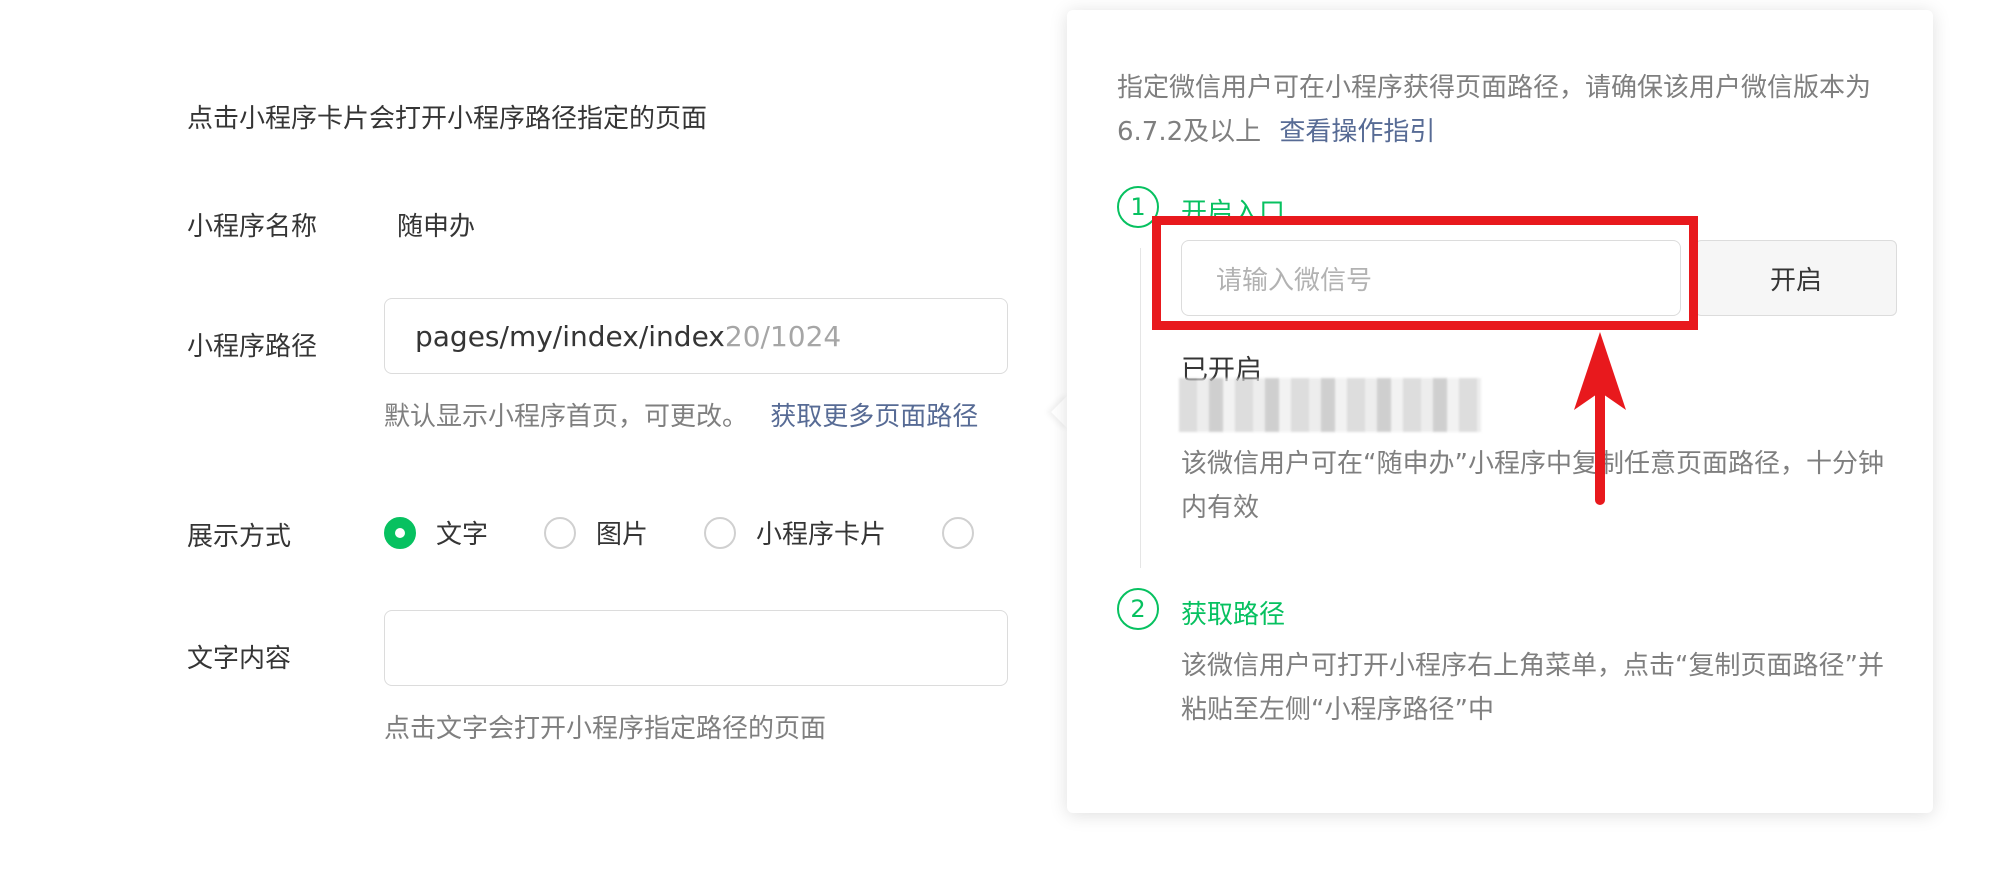 Image resolution: width=2000 pixels, height=896 pixels. Describe the element at coordinates (605, 729) in the screenshot. I see `text-content-tip: 点击文字会打开小程序指定路径的页面` at that location.